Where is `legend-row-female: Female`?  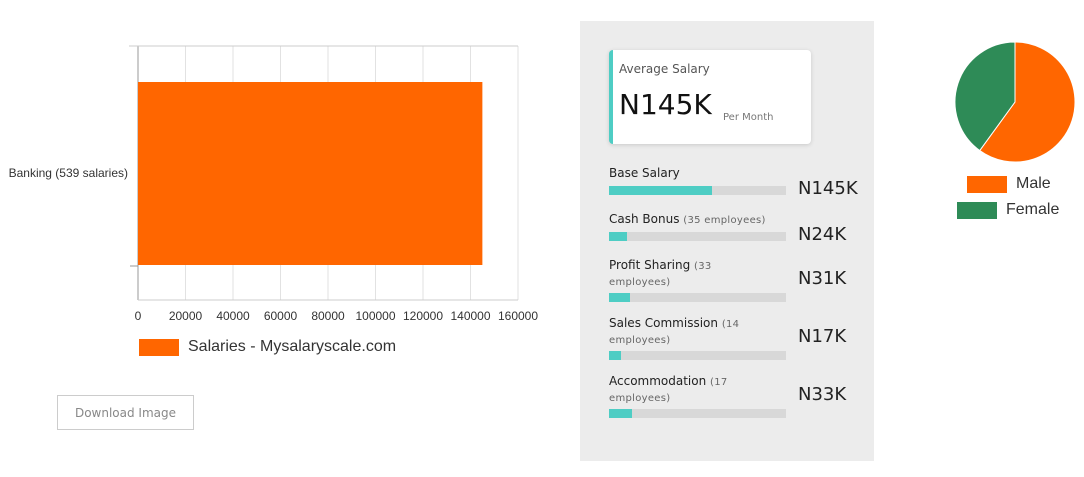
legend-row-female: Female is located at coordinates (1008, 210).